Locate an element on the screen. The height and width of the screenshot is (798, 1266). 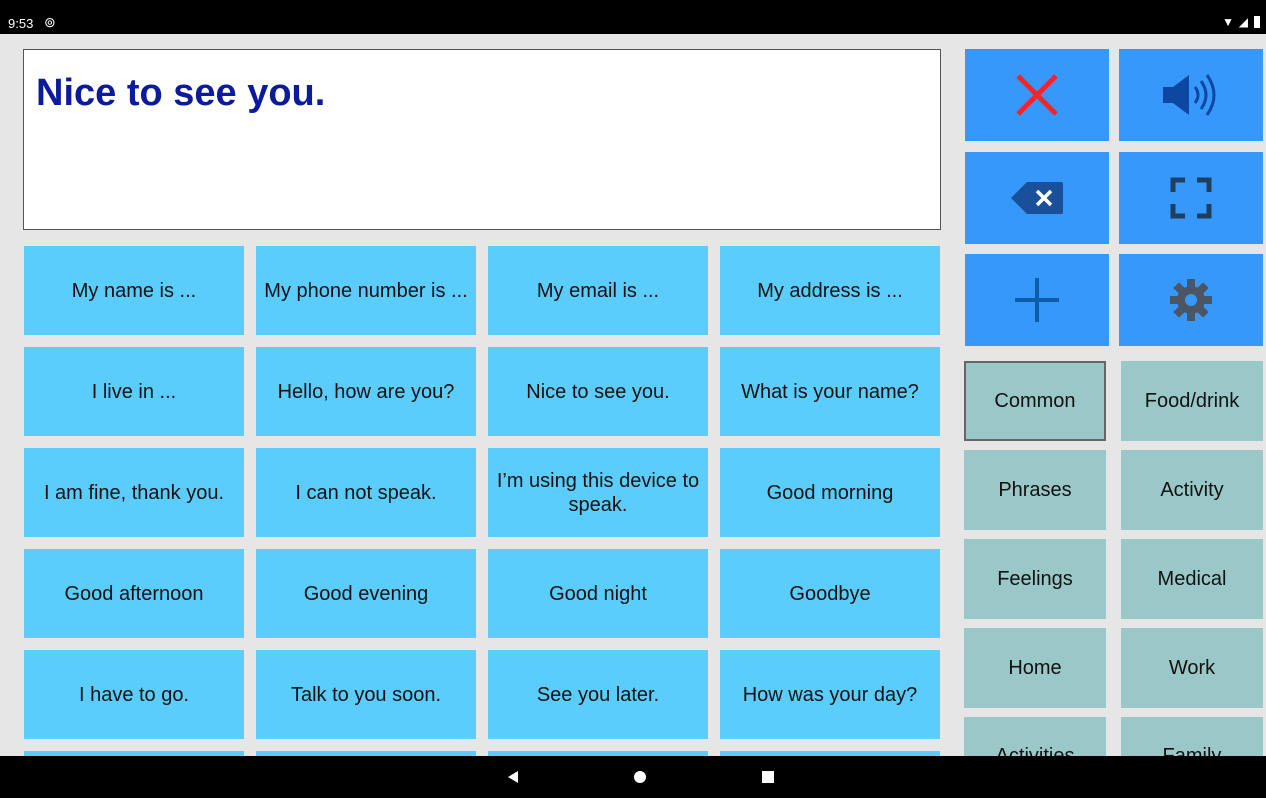
message-text: Nice to see you. is located at coordinates (181, 93).